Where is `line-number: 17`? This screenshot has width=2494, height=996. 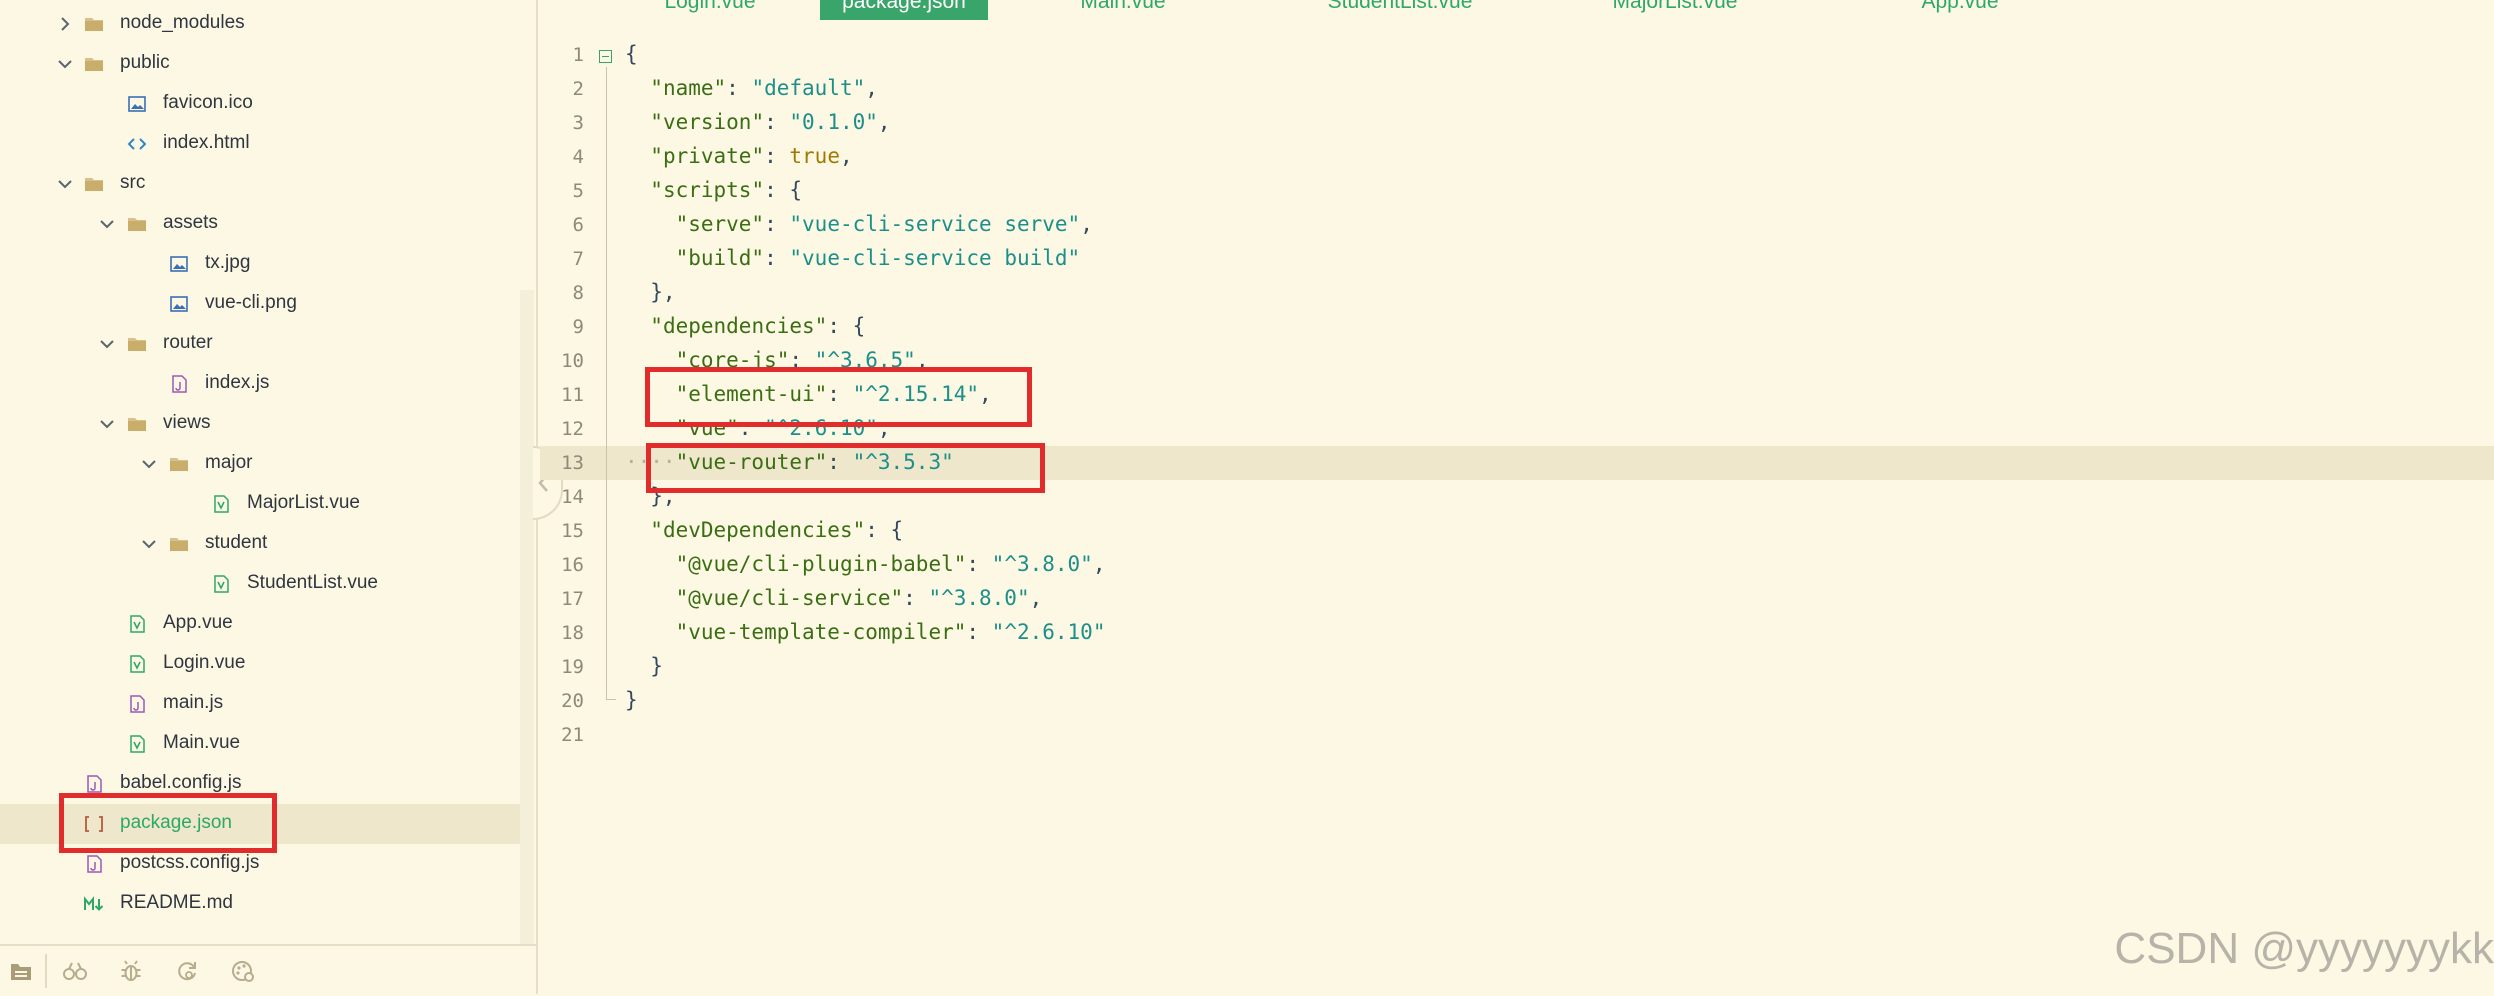 line-number: 17 is located at coordinates (572, 599).